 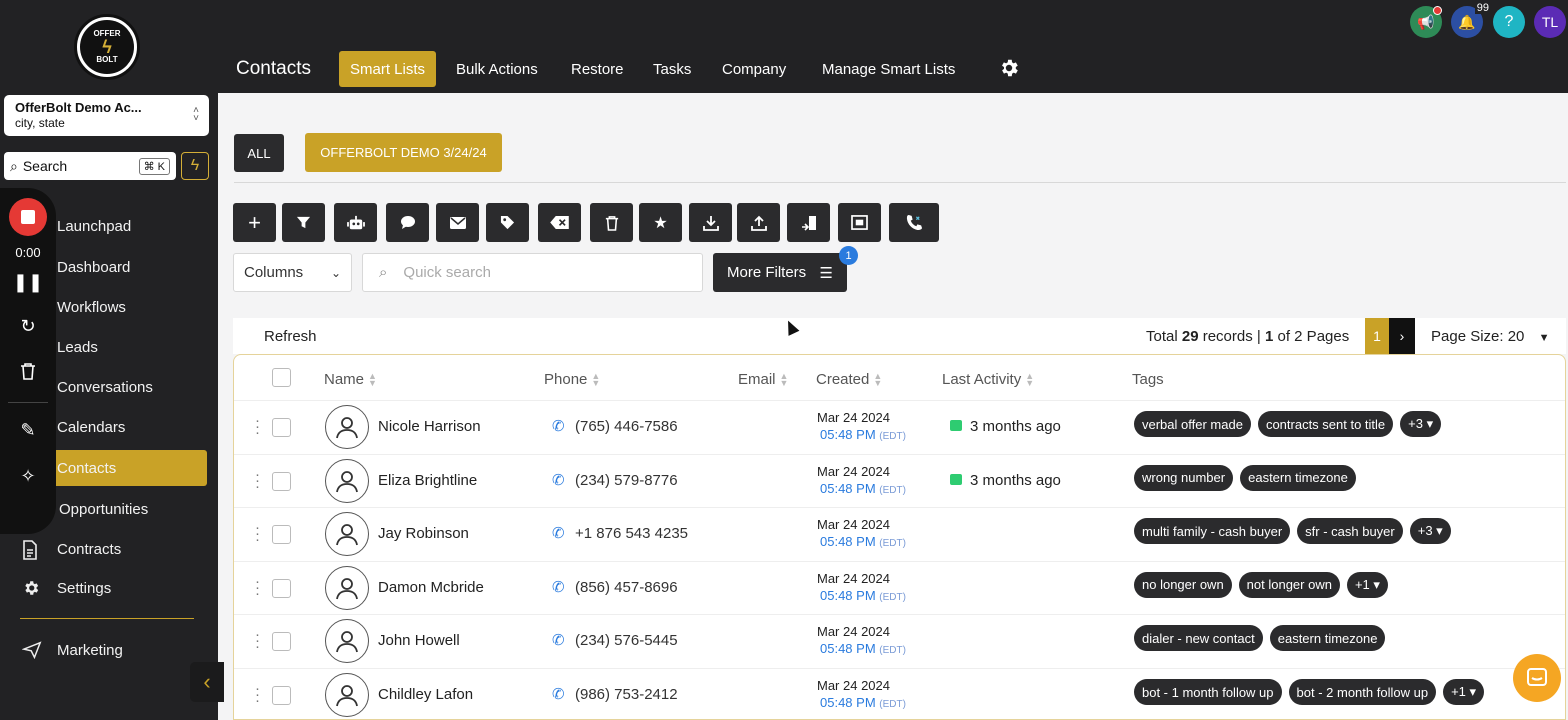 I want to click on favorite-button: ★, so click(x=660, y=222).